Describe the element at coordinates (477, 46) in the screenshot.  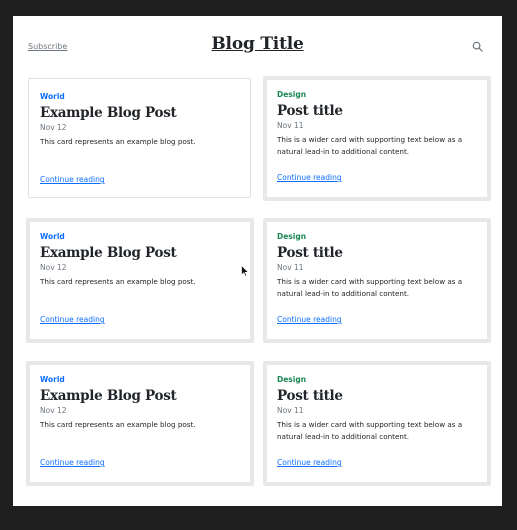
I see `search-icon` at that location.